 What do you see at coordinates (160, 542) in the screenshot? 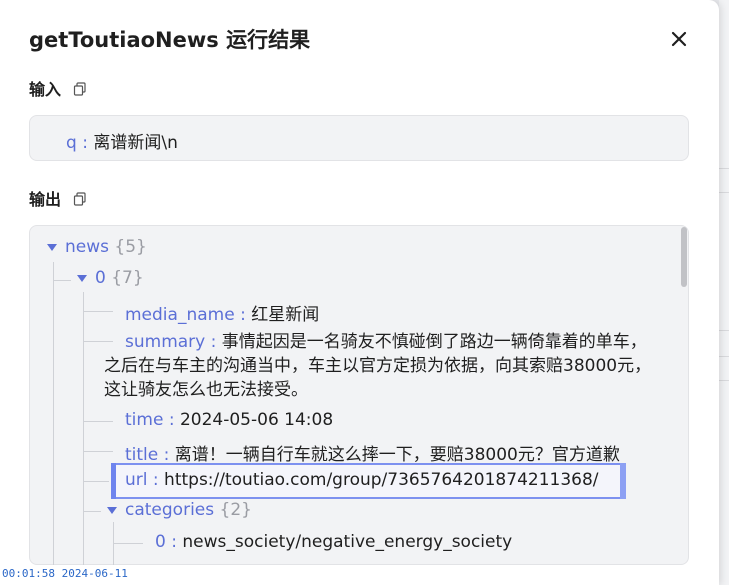
I see `field-key: 0` at bounding box center [160, 542].